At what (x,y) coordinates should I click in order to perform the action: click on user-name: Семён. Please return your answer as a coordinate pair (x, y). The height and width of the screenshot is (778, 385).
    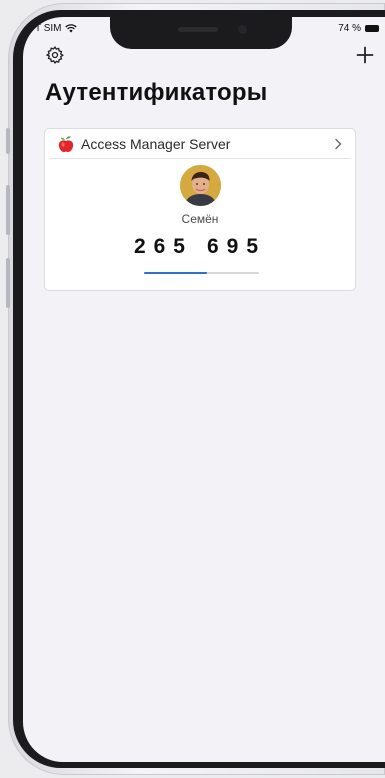
    Looking at the image, I should click on (200, 219).